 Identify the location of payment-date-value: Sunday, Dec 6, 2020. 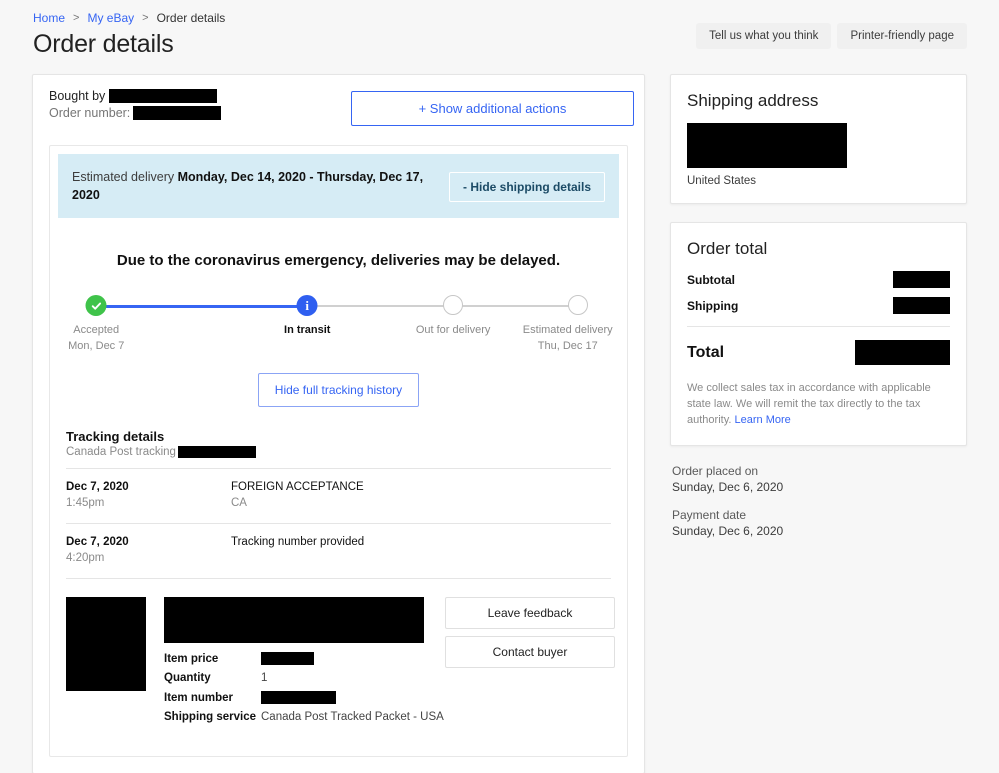
(728, 530).